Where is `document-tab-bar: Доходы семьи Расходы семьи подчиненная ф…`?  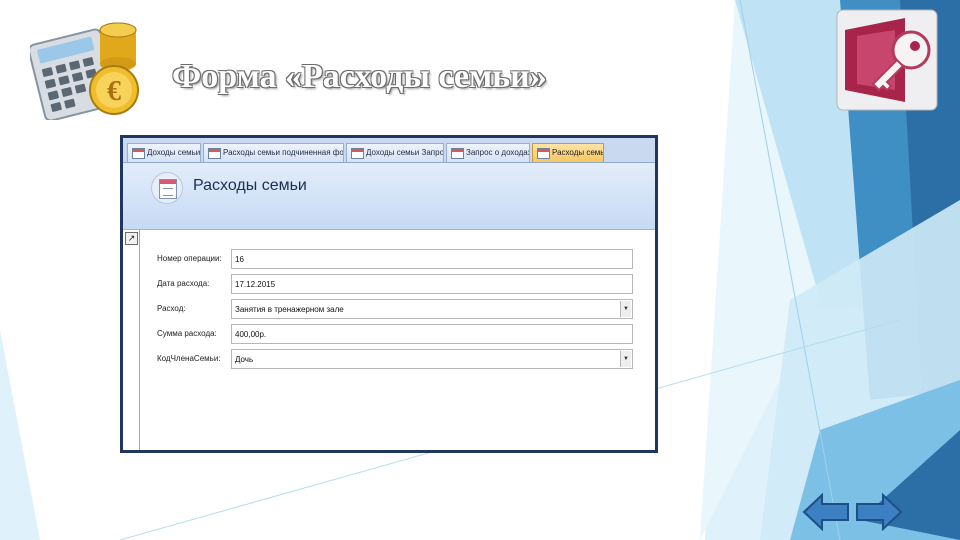 document-tab-bar: Доходы семьи Расходы семьи подчиненная ф… is located at coordinates (389, 150).